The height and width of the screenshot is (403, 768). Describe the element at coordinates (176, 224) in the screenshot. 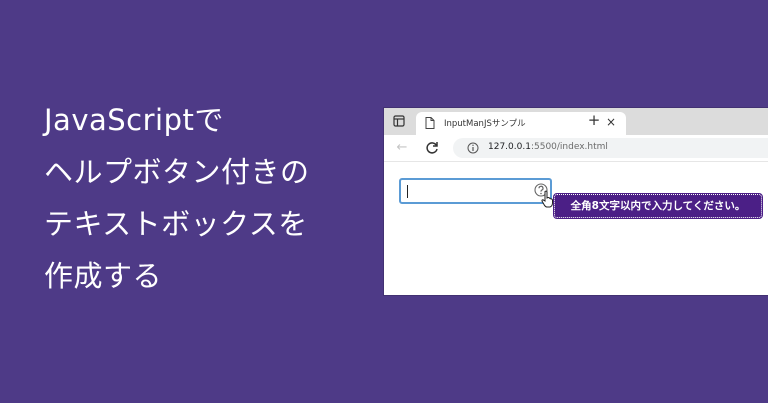

I see `headline-line-3: テキストボックスを` at that location.